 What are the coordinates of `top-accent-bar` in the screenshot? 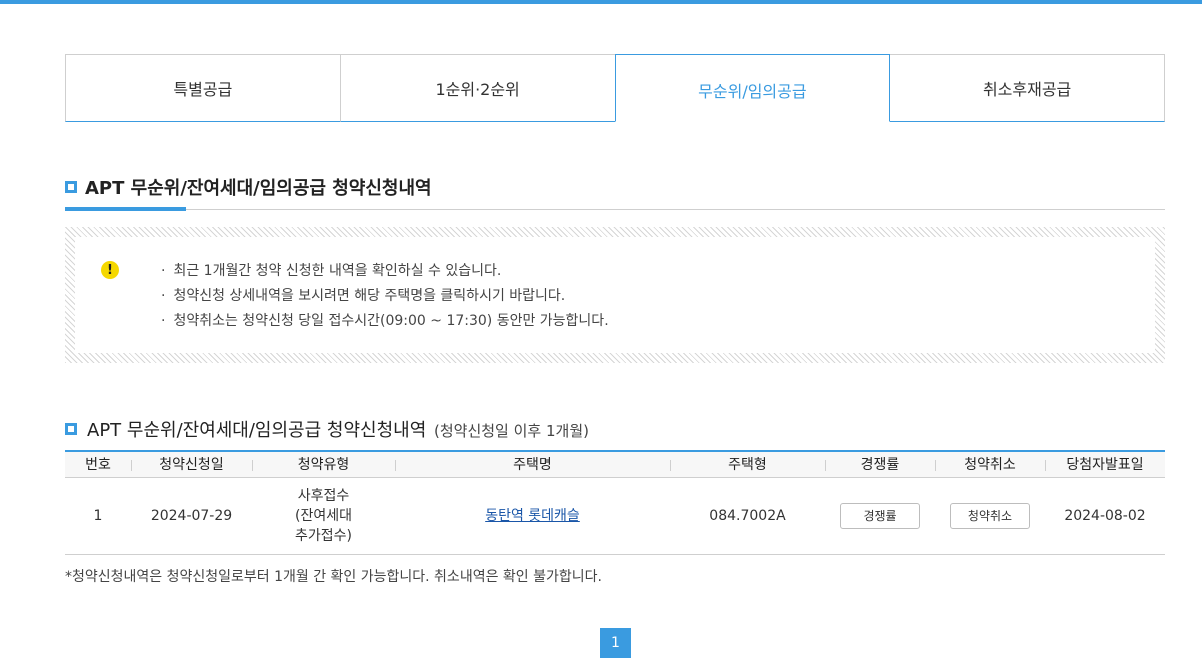 It's located at (601, 2).